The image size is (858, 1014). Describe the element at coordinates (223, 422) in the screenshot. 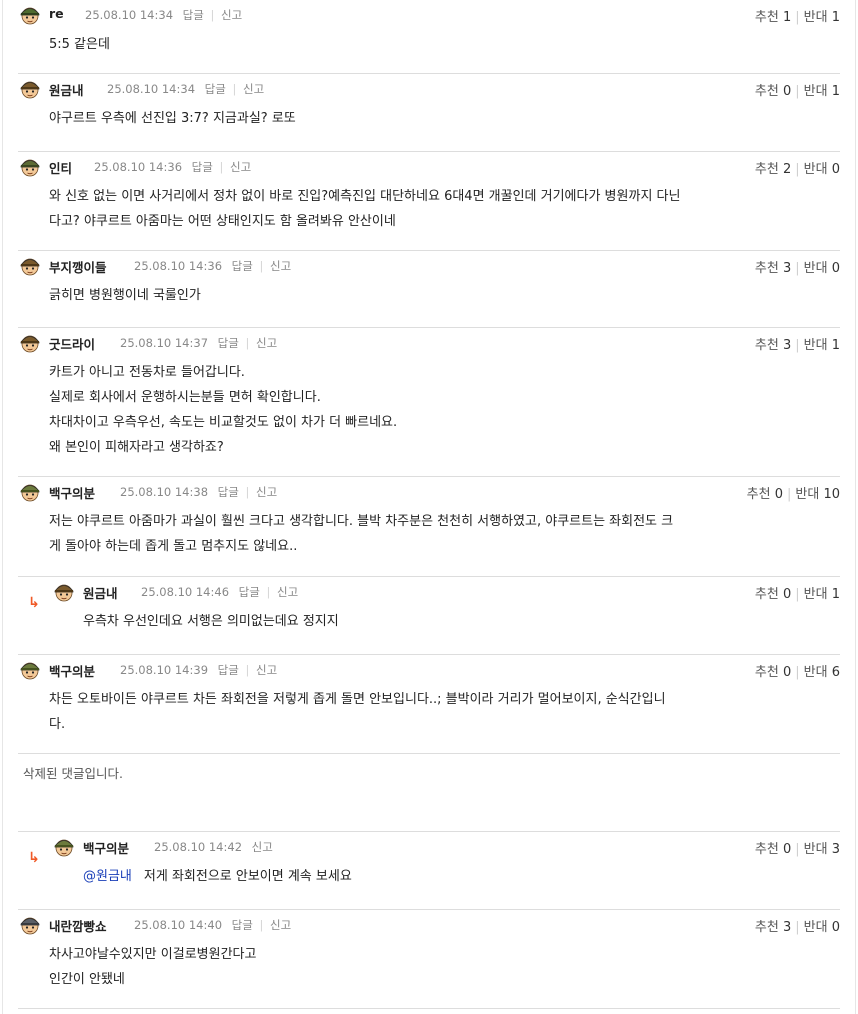

I see `comment-line: 차대차이고 우측우선, 속도는 비교할것도 없이 차가 더 빠르네요.` at that location.